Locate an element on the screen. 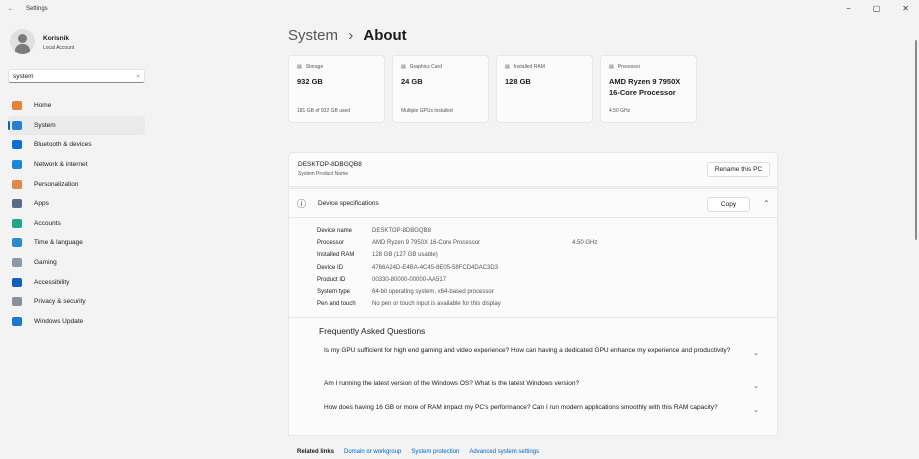 Image resolution: width=919 pixels, height=459 pixels. sidebar-item-bluetooth-devices: Bluetooth & devices is located at coordinates (76, 145).